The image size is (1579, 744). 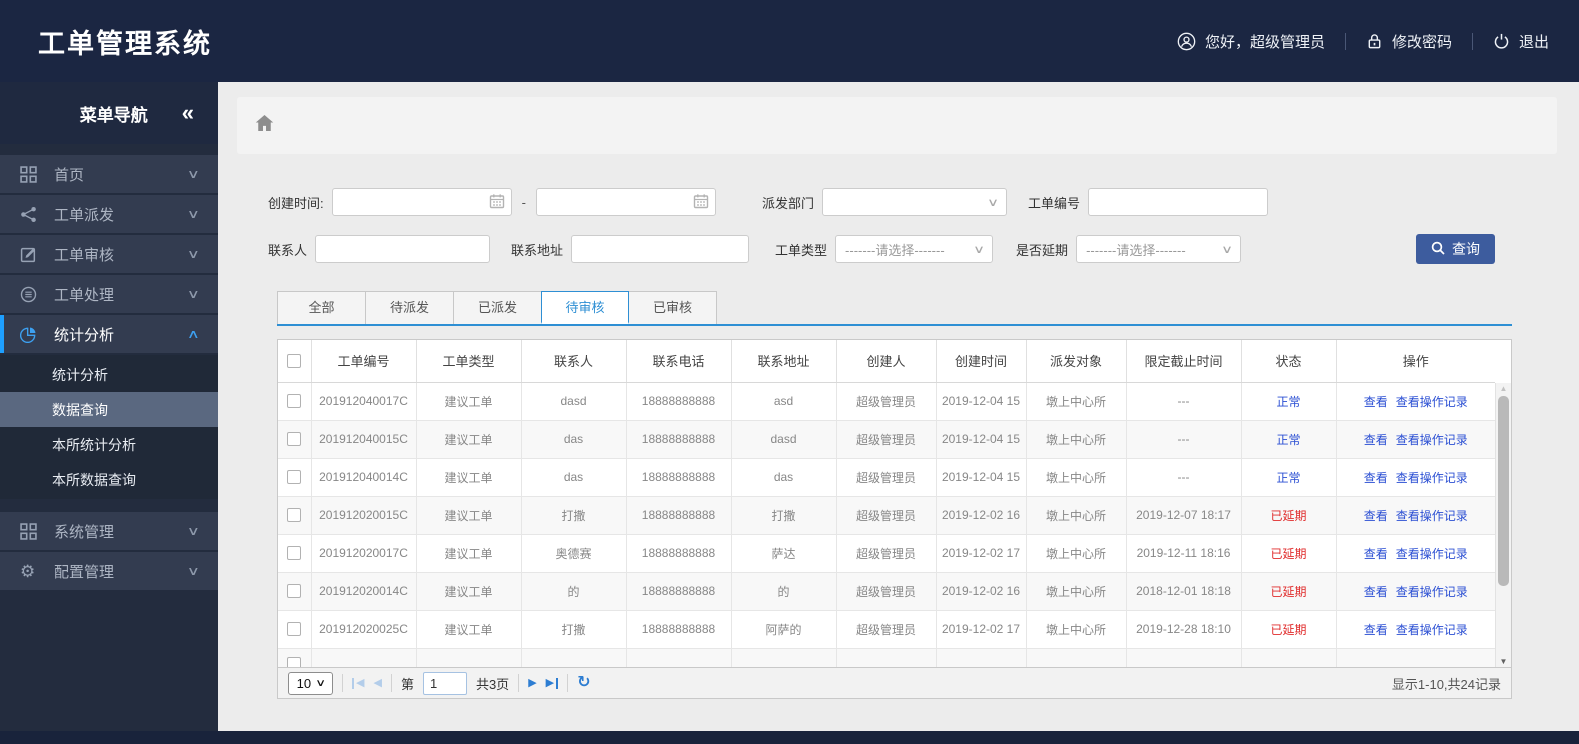 I want to click on select-all-checkbox, so click(x=294, y=360).